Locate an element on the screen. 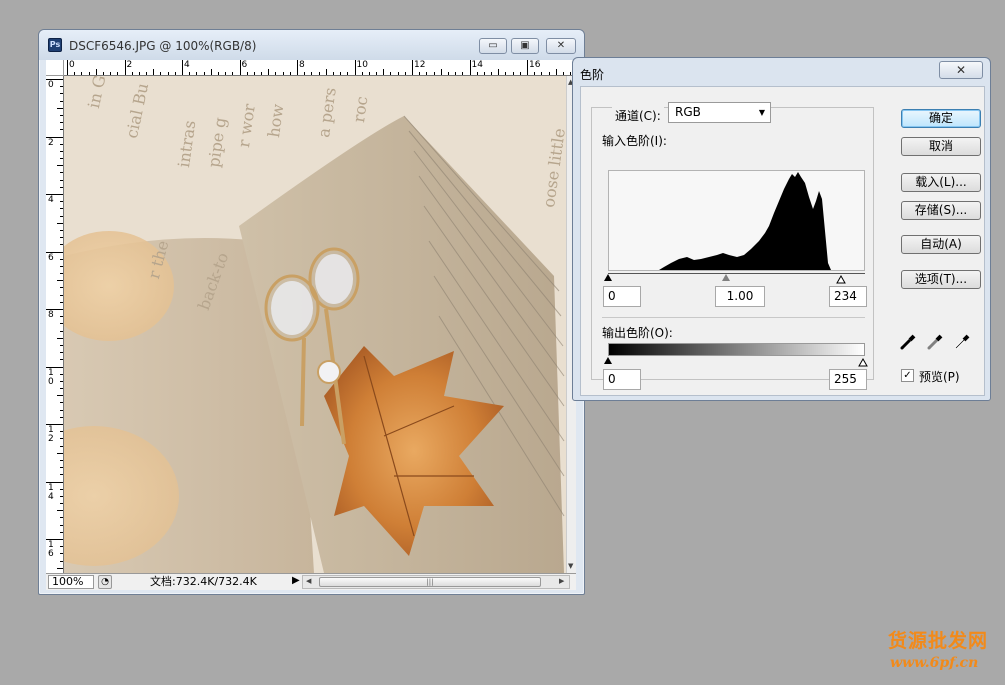 Image resolution: width=1005 pixels, height=685 pixels. output-black-slider is located at coordinates (608, 360).